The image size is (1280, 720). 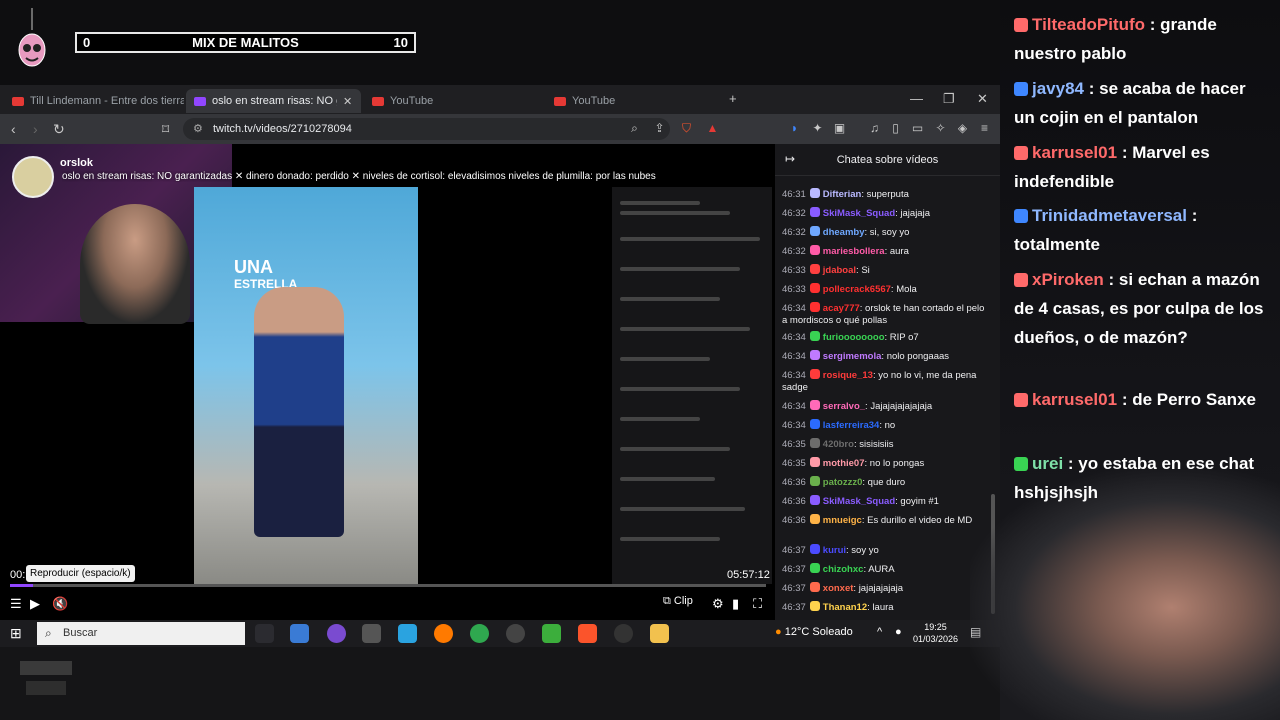 I want to click on reader-icon: ▣, so click(x=839, y=128).